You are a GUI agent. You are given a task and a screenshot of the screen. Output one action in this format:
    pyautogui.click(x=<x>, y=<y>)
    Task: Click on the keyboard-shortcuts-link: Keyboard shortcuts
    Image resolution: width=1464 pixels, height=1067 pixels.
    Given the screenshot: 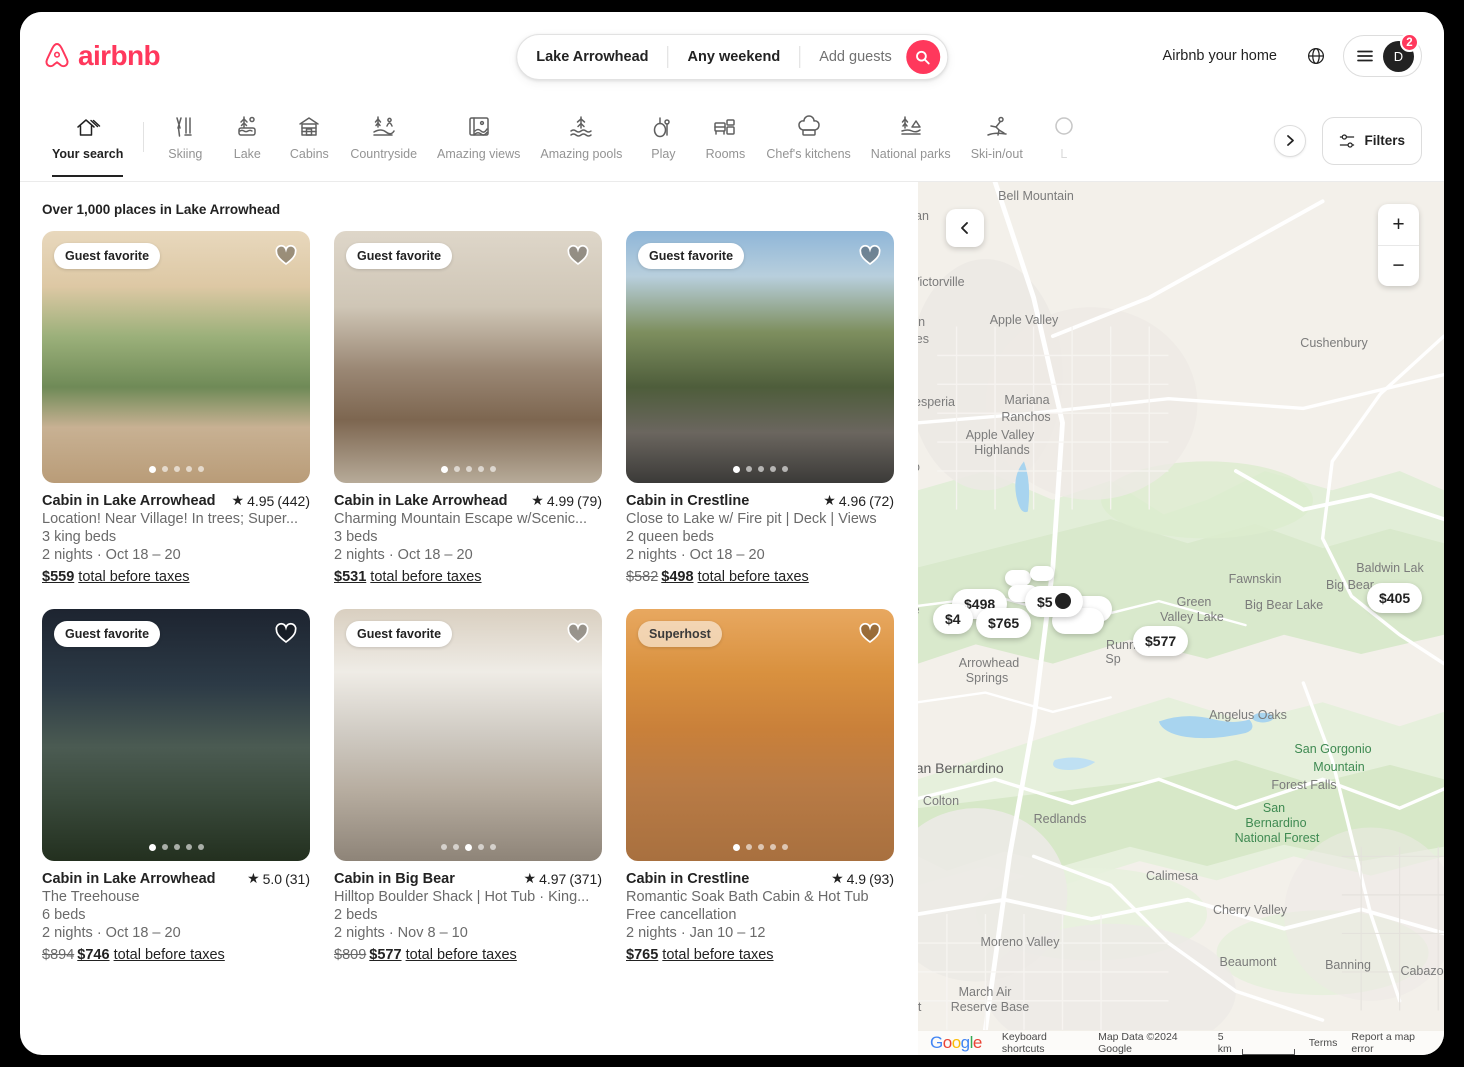 What is the action you would take?
    pyautogui.click(x=1043, y=1043)
    